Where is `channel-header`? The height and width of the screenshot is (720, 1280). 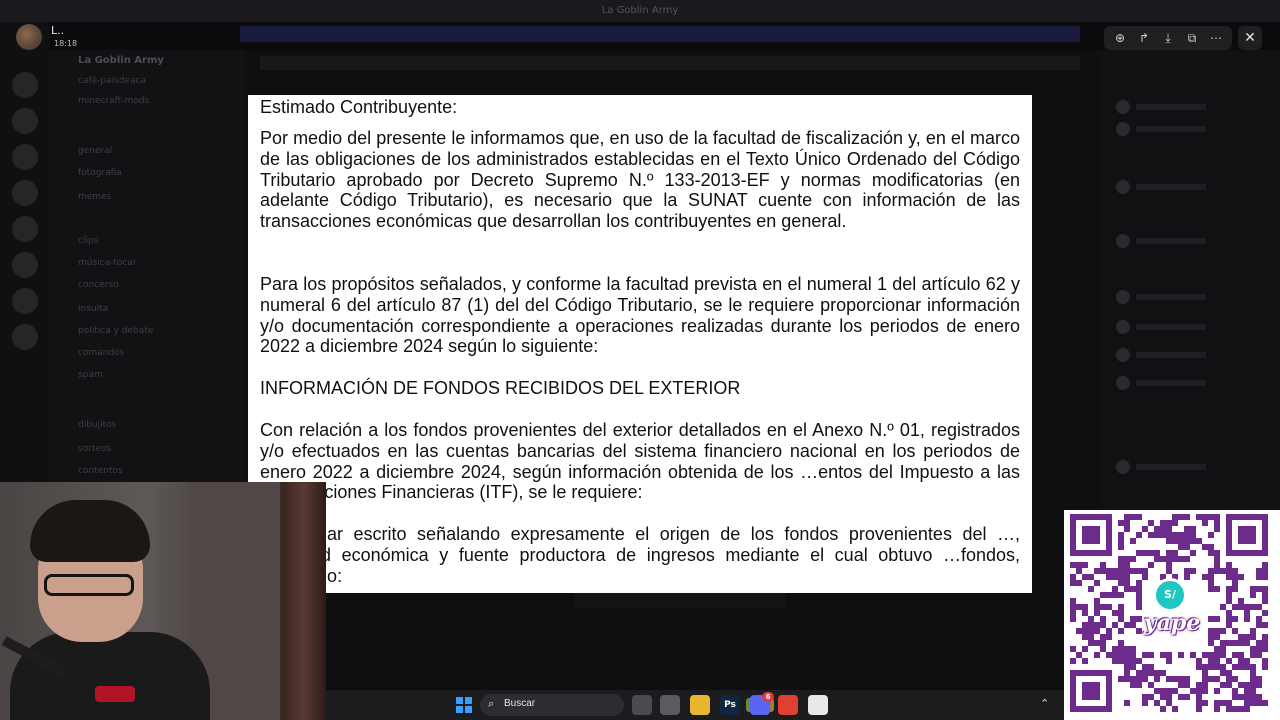
channel-header is located at coordinates (670, 63).